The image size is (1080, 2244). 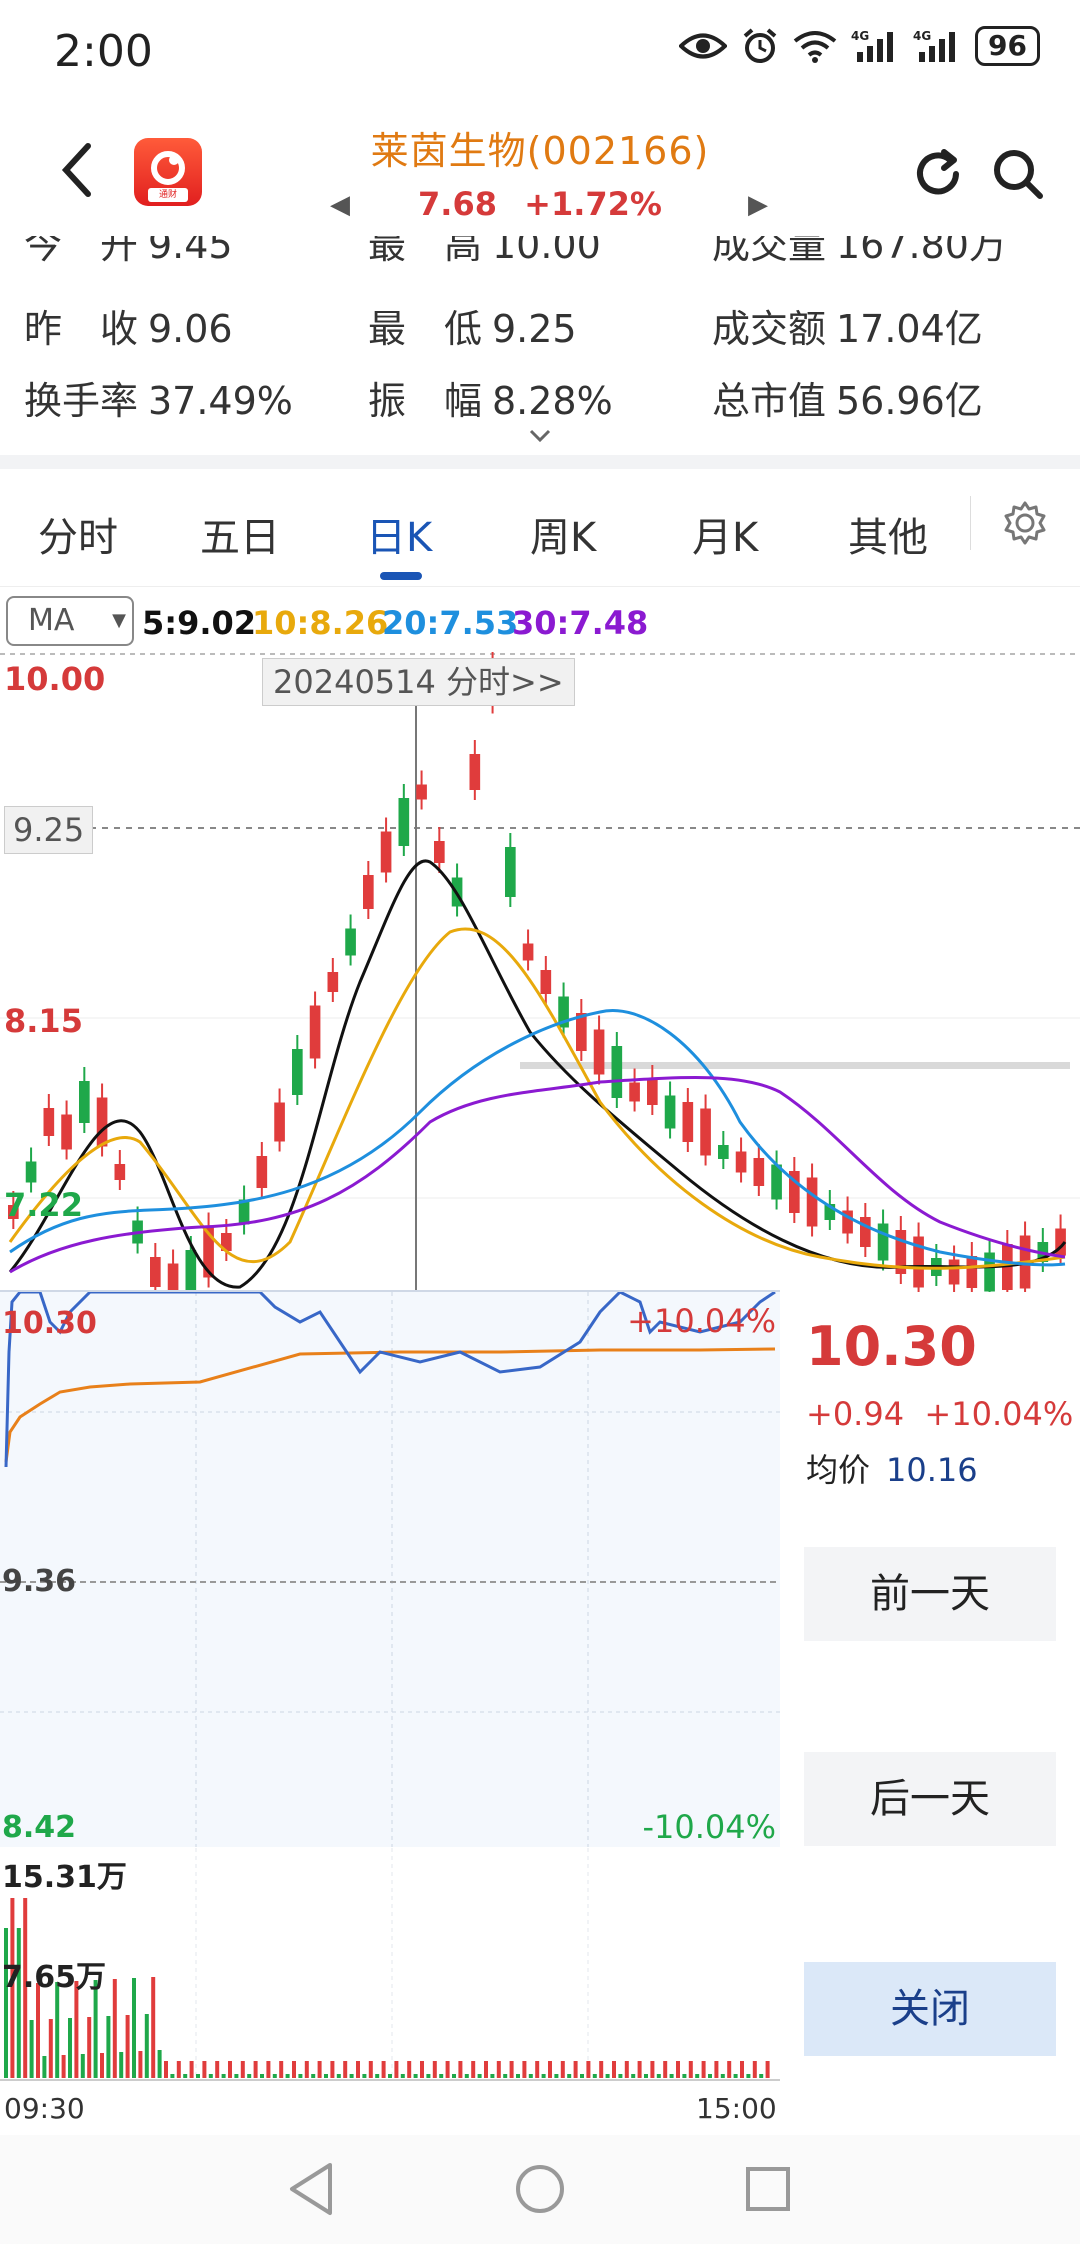 I want to click on triangle-back-icon, so click(x=311, y=2189).